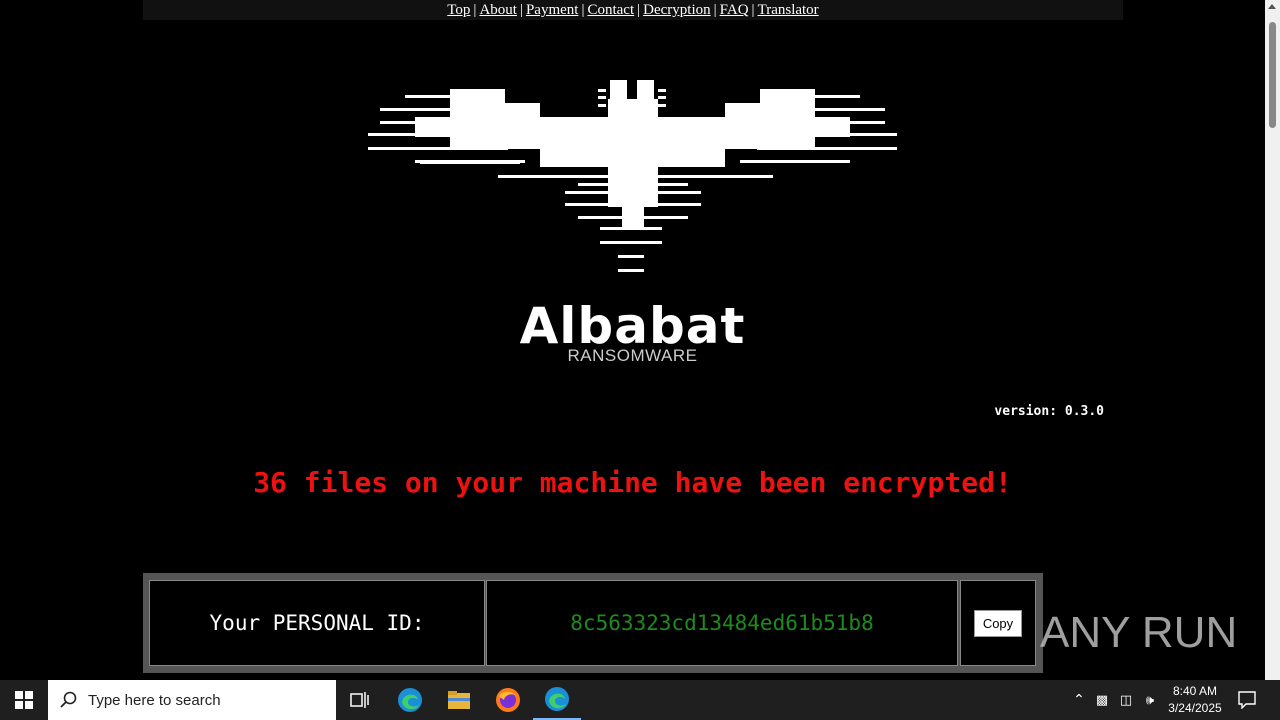 The width and height of the screenshot is (1280, 720). I want to click on nav-link-contact: Contact, so click(610, 10).